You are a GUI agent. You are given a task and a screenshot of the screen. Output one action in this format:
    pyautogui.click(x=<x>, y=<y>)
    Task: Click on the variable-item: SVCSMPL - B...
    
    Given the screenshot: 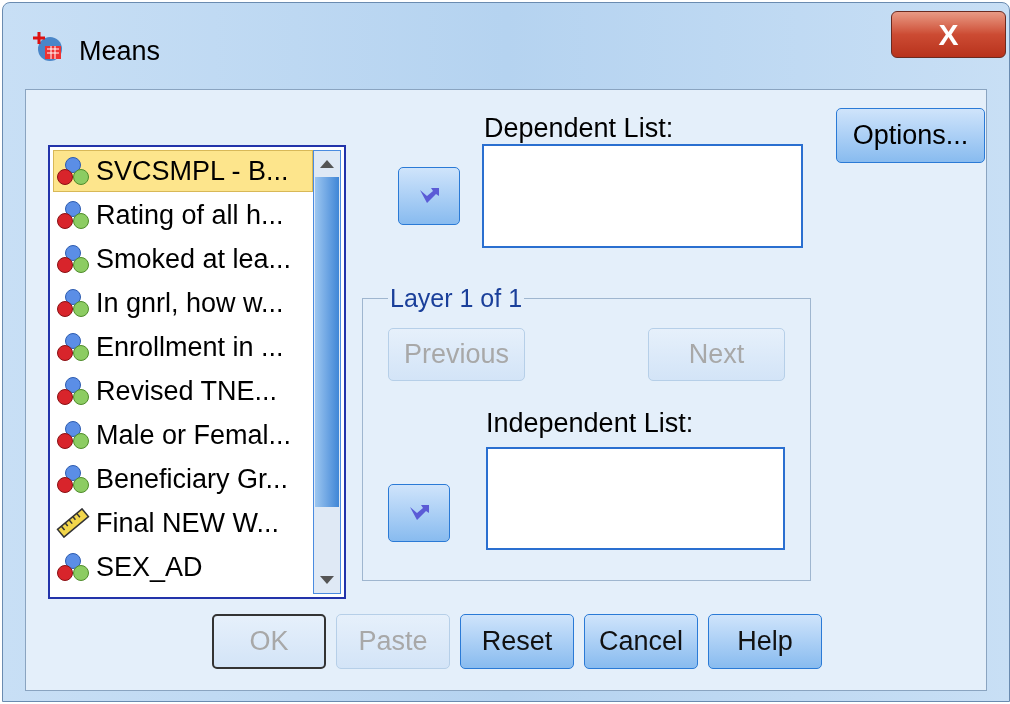 What is the action you would take?
    pyautogui.click(x=183, y=171)
    